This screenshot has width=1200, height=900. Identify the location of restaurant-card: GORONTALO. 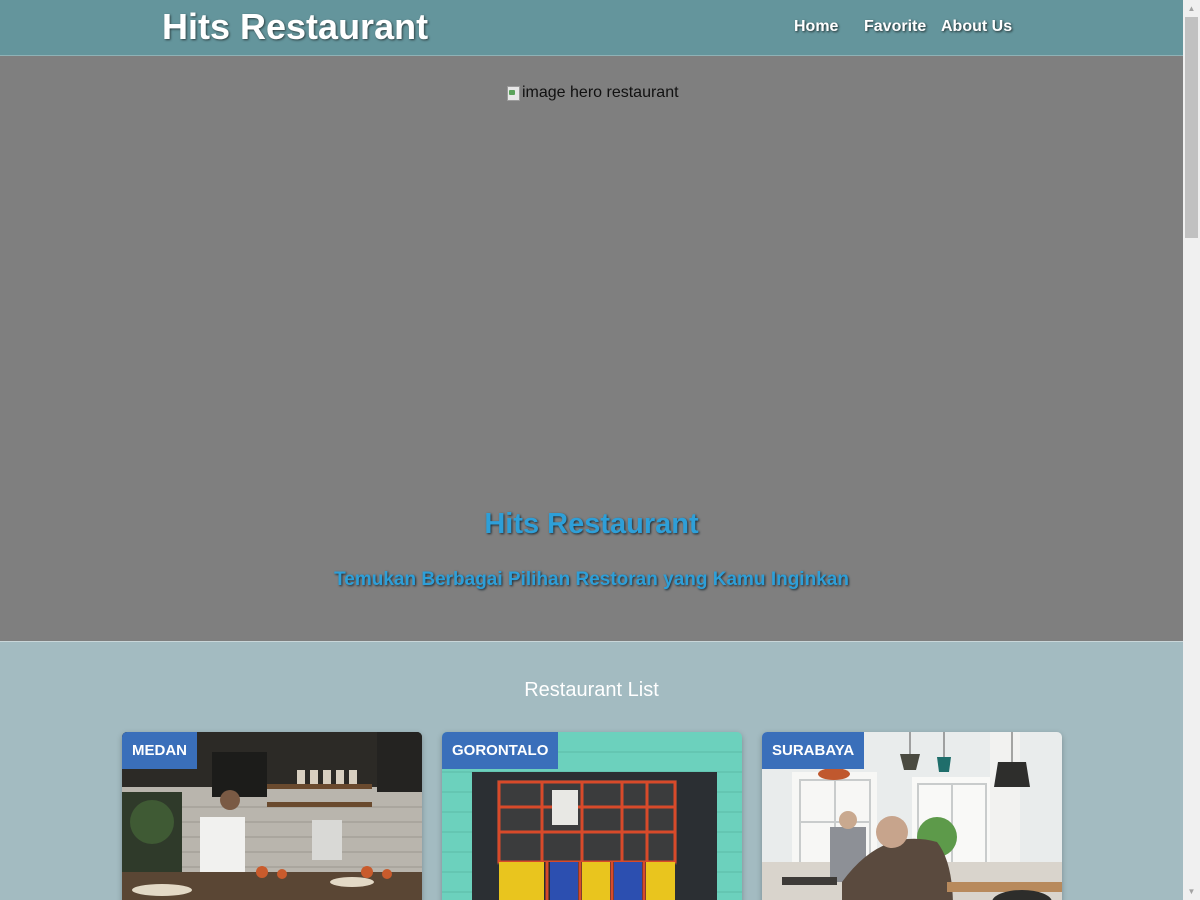
(592, 816).